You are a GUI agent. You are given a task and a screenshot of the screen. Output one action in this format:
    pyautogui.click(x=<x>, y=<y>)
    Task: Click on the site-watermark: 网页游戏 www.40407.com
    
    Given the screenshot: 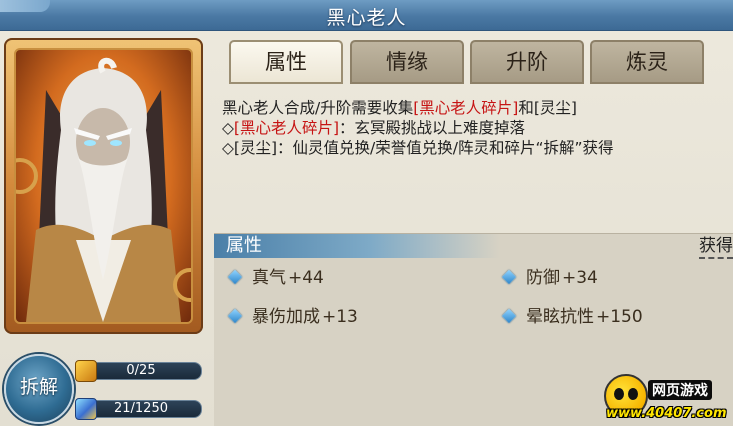 What is the action you would take?
    pyautogui.click(x=665, y=397)
    